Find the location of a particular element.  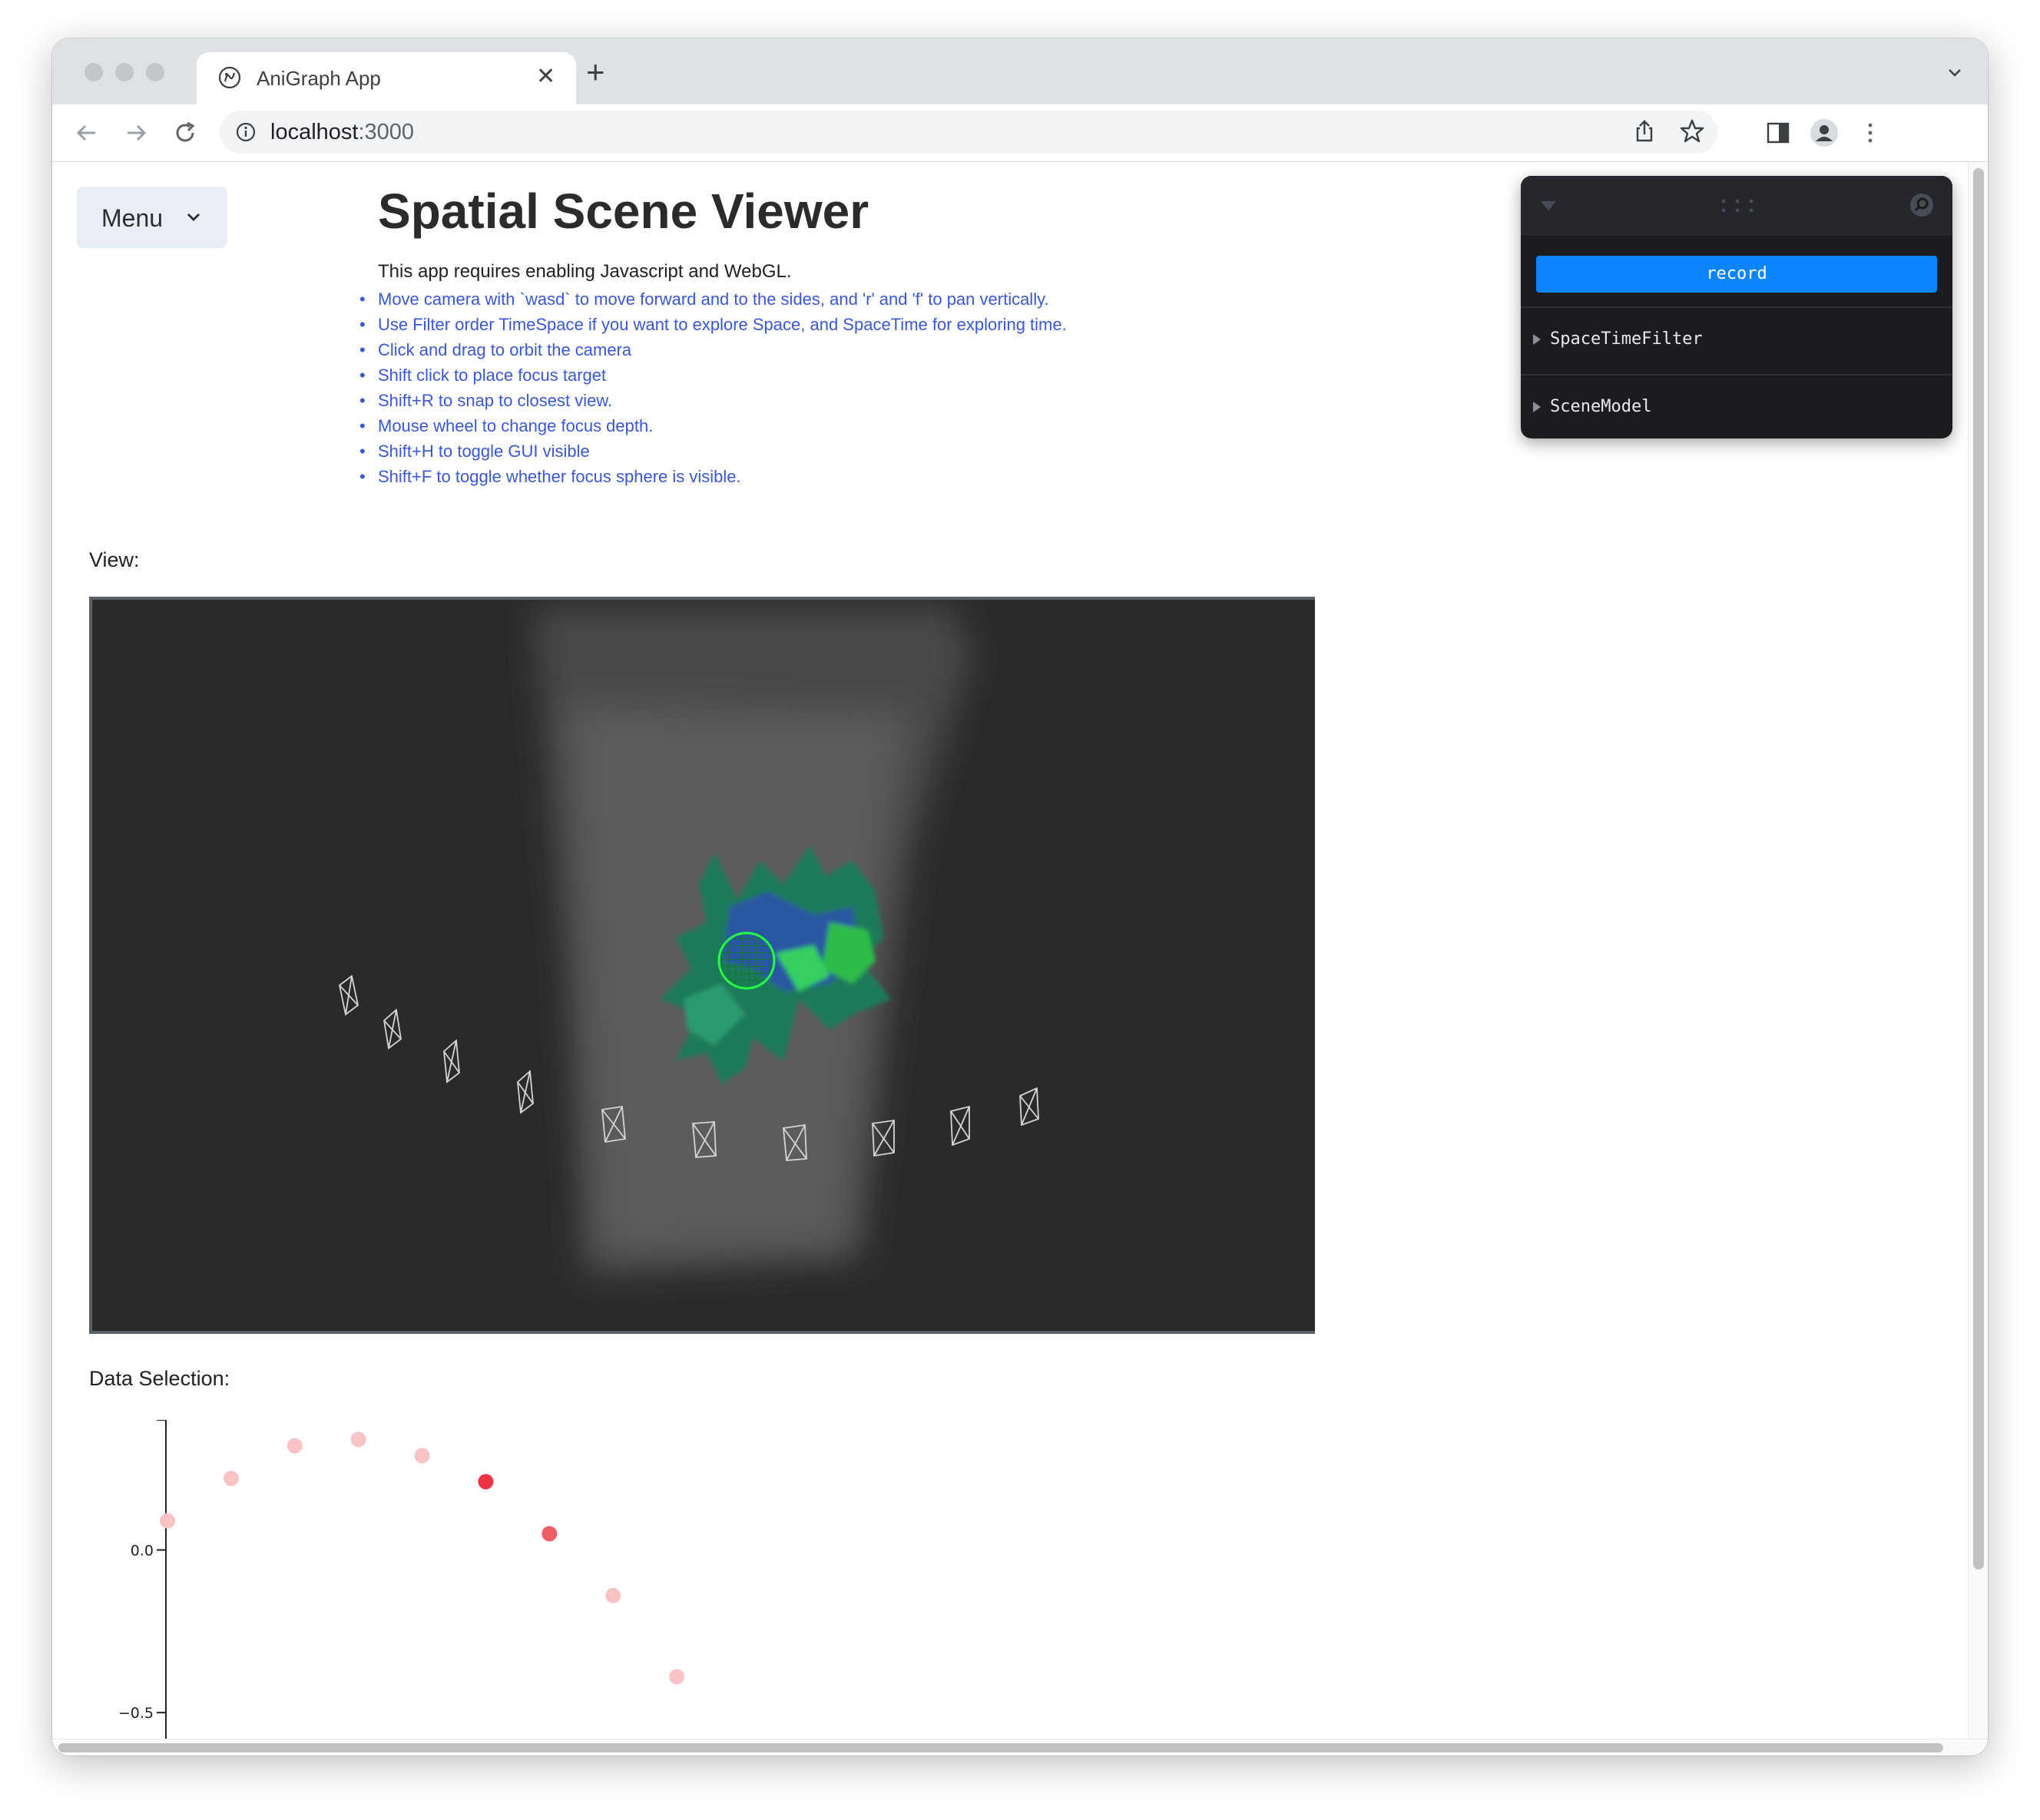

y-tick-label: −0.5 is located at coordinates (136, 1713).